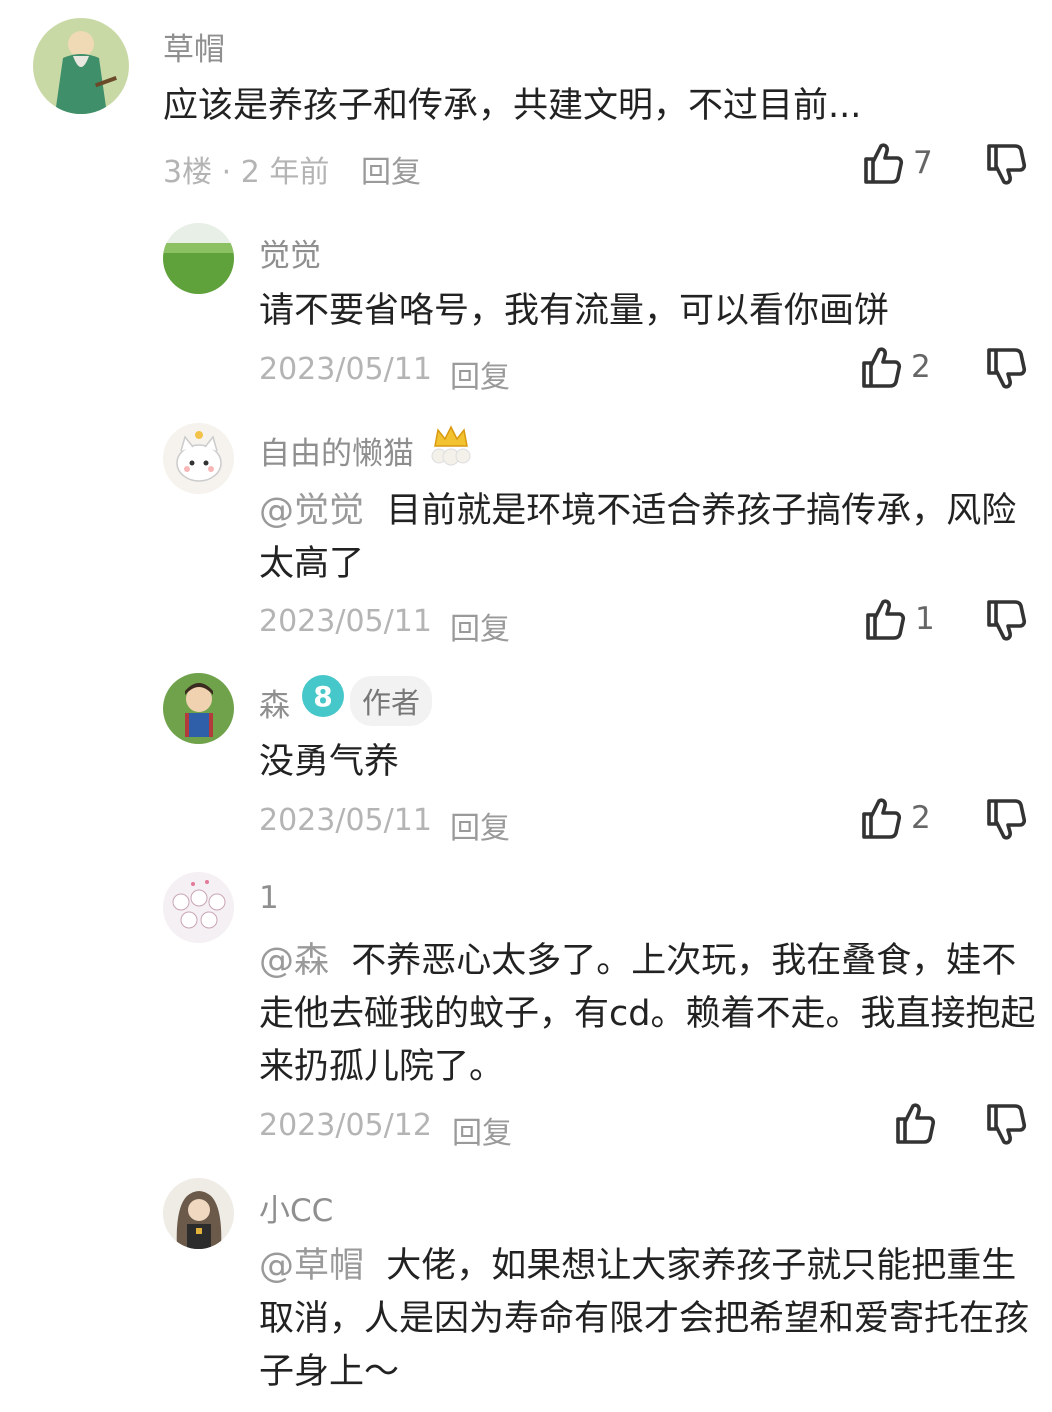  I want to click on comment-body: 目前就是环境不适合养孩子搞传承，风险太高了, so click(638, 537).